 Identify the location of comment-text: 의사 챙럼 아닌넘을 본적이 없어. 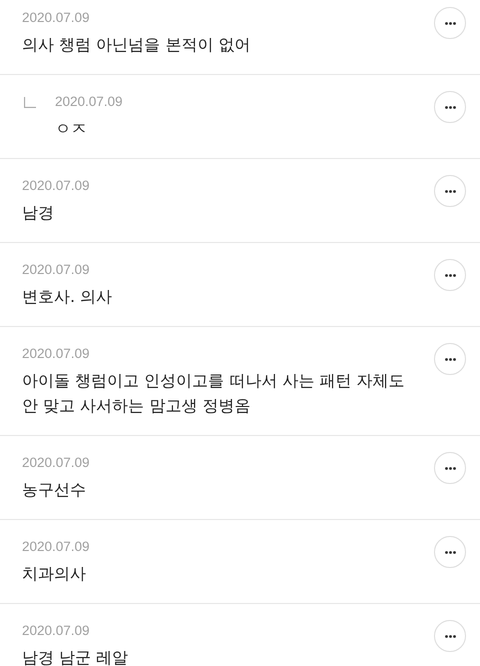
(137, 45).